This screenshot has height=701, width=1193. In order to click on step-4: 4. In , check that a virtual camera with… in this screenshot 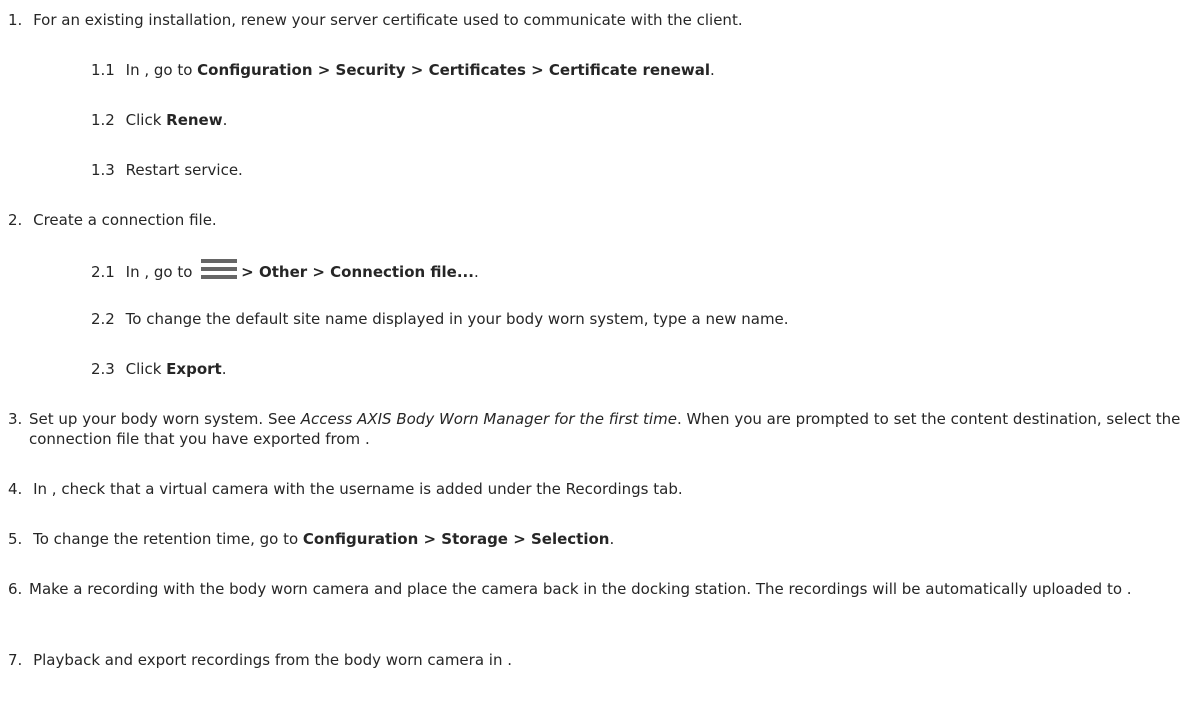, I will do `click(345, 489)`.